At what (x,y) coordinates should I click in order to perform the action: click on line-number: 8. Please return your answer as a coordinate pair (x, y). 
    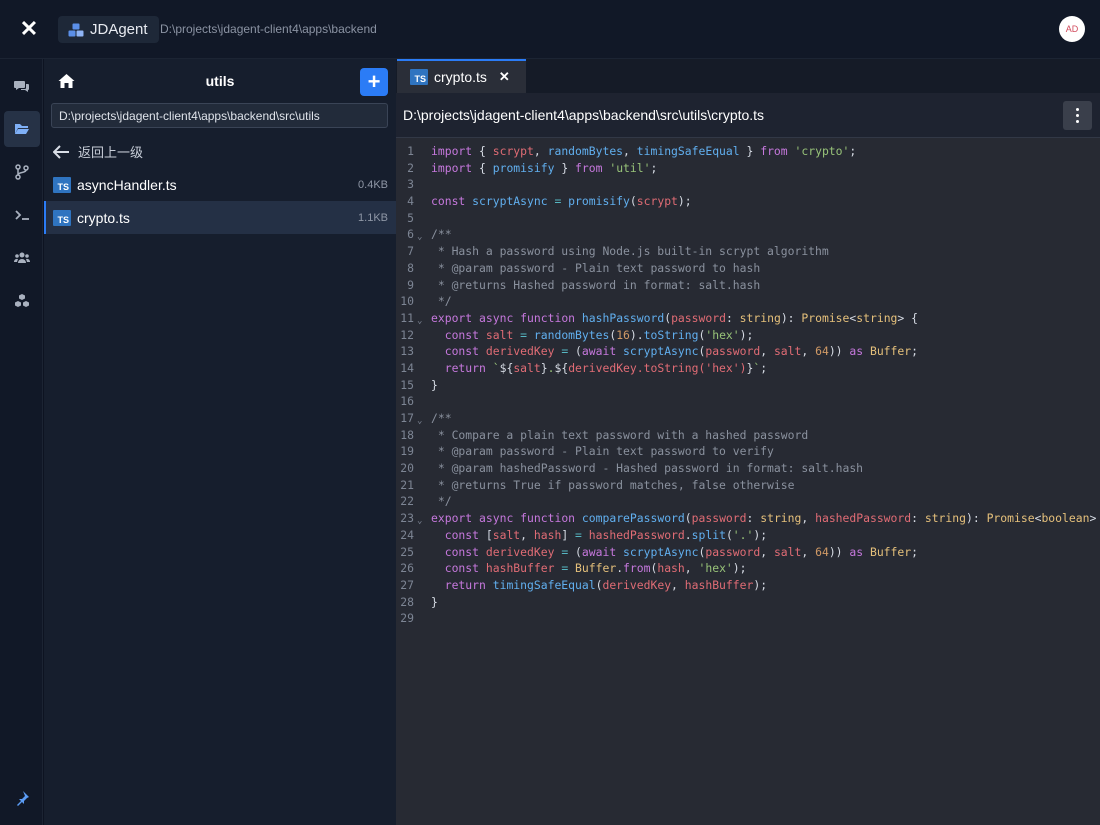
    Looking at the image, I should click on (410, 267).